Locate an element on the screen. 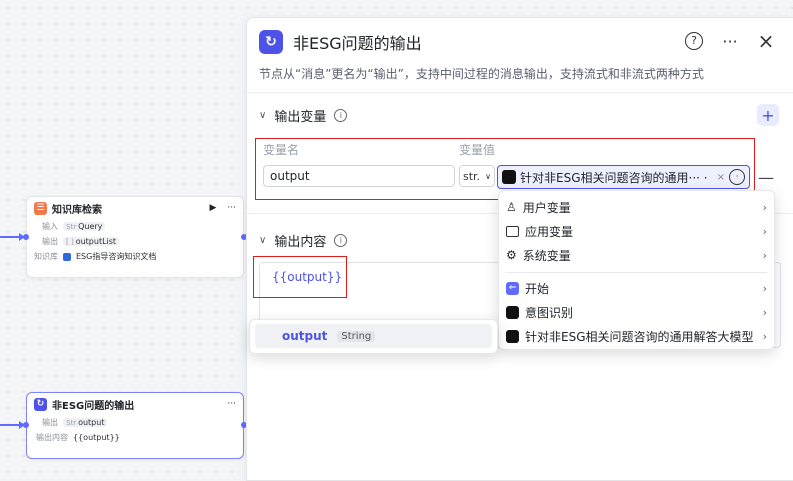  help-button: ? is located at coordinates (694, 41).